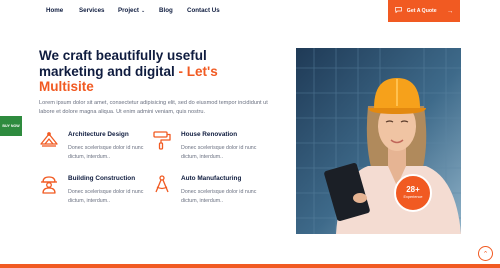  I want to click on nav-home: Home, so click(54, 10).